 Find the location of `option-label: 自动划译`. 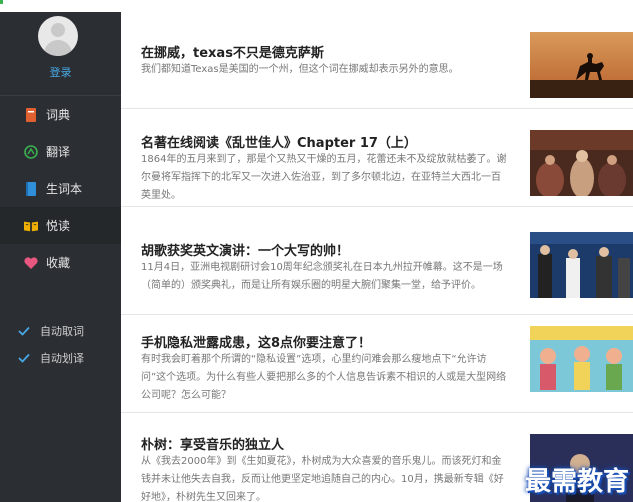

option-label: 自动划译 is located at coordinates (62, 358).